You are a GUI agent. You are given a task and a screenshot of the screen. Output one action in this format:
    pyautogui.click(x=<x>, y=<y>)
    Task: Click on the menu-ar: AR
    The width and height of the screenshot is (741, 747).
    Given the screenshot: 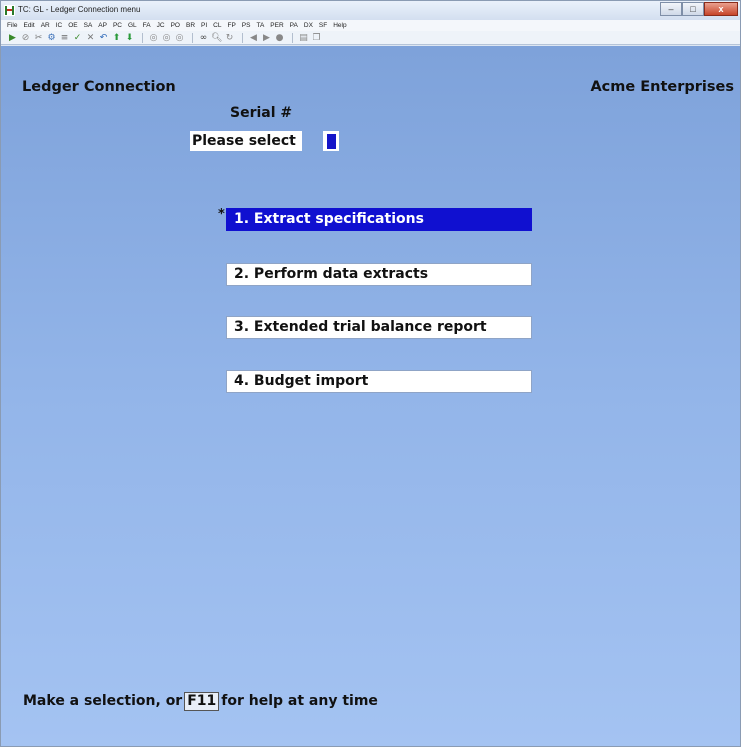 What is the action you would take?
    pyautogui.click(x=45, y=25)
    